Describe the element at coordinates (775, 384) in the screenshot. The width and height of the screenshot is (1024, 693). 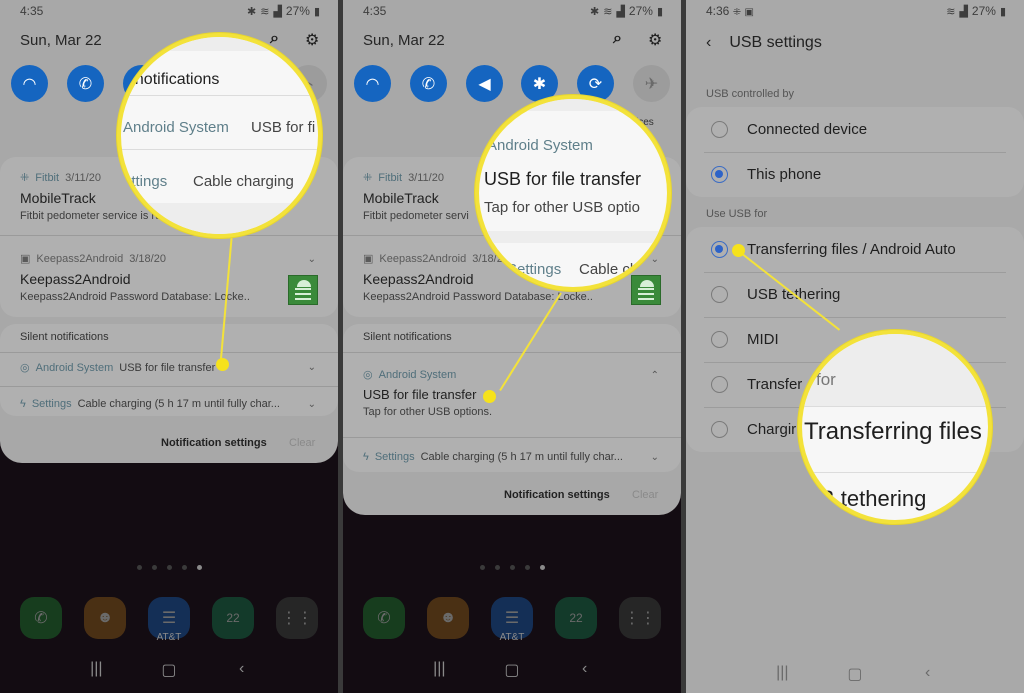
I see `option-label: Transfer` at that location.